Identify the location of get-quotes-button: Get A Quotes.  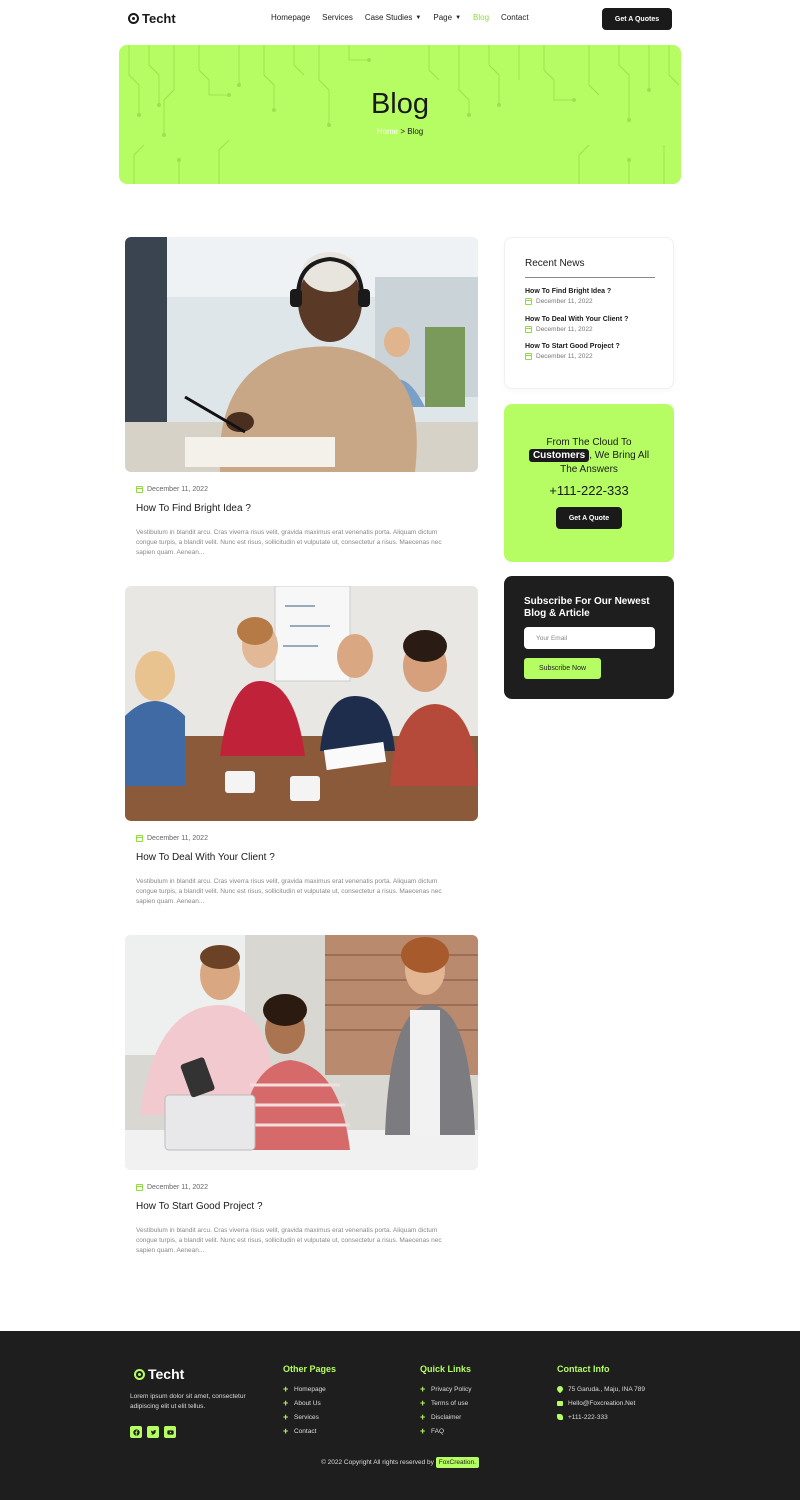
(637, 19).